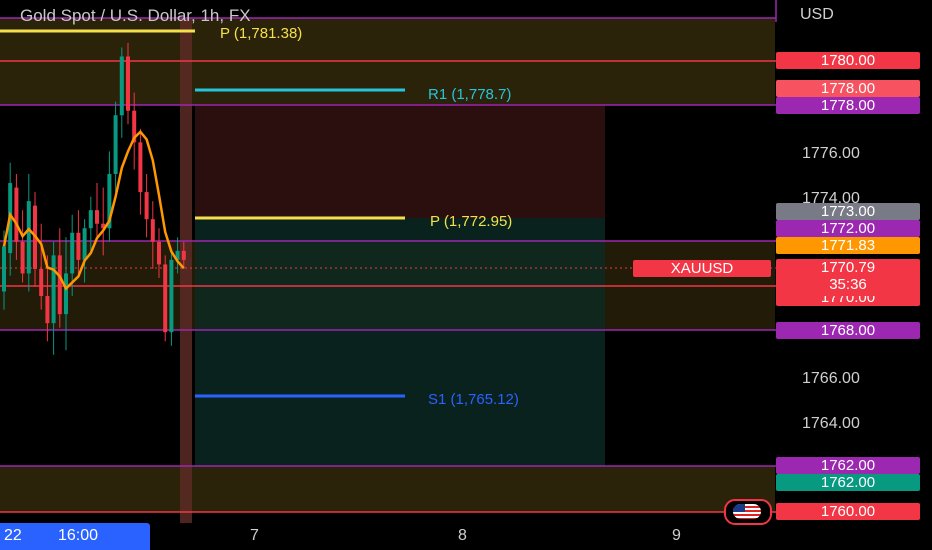 The image size is (932, 550). Describe the element at coordinates (848, 105) in the screenshot. I see `price-label-1778-purple: 1778.00` at that location.